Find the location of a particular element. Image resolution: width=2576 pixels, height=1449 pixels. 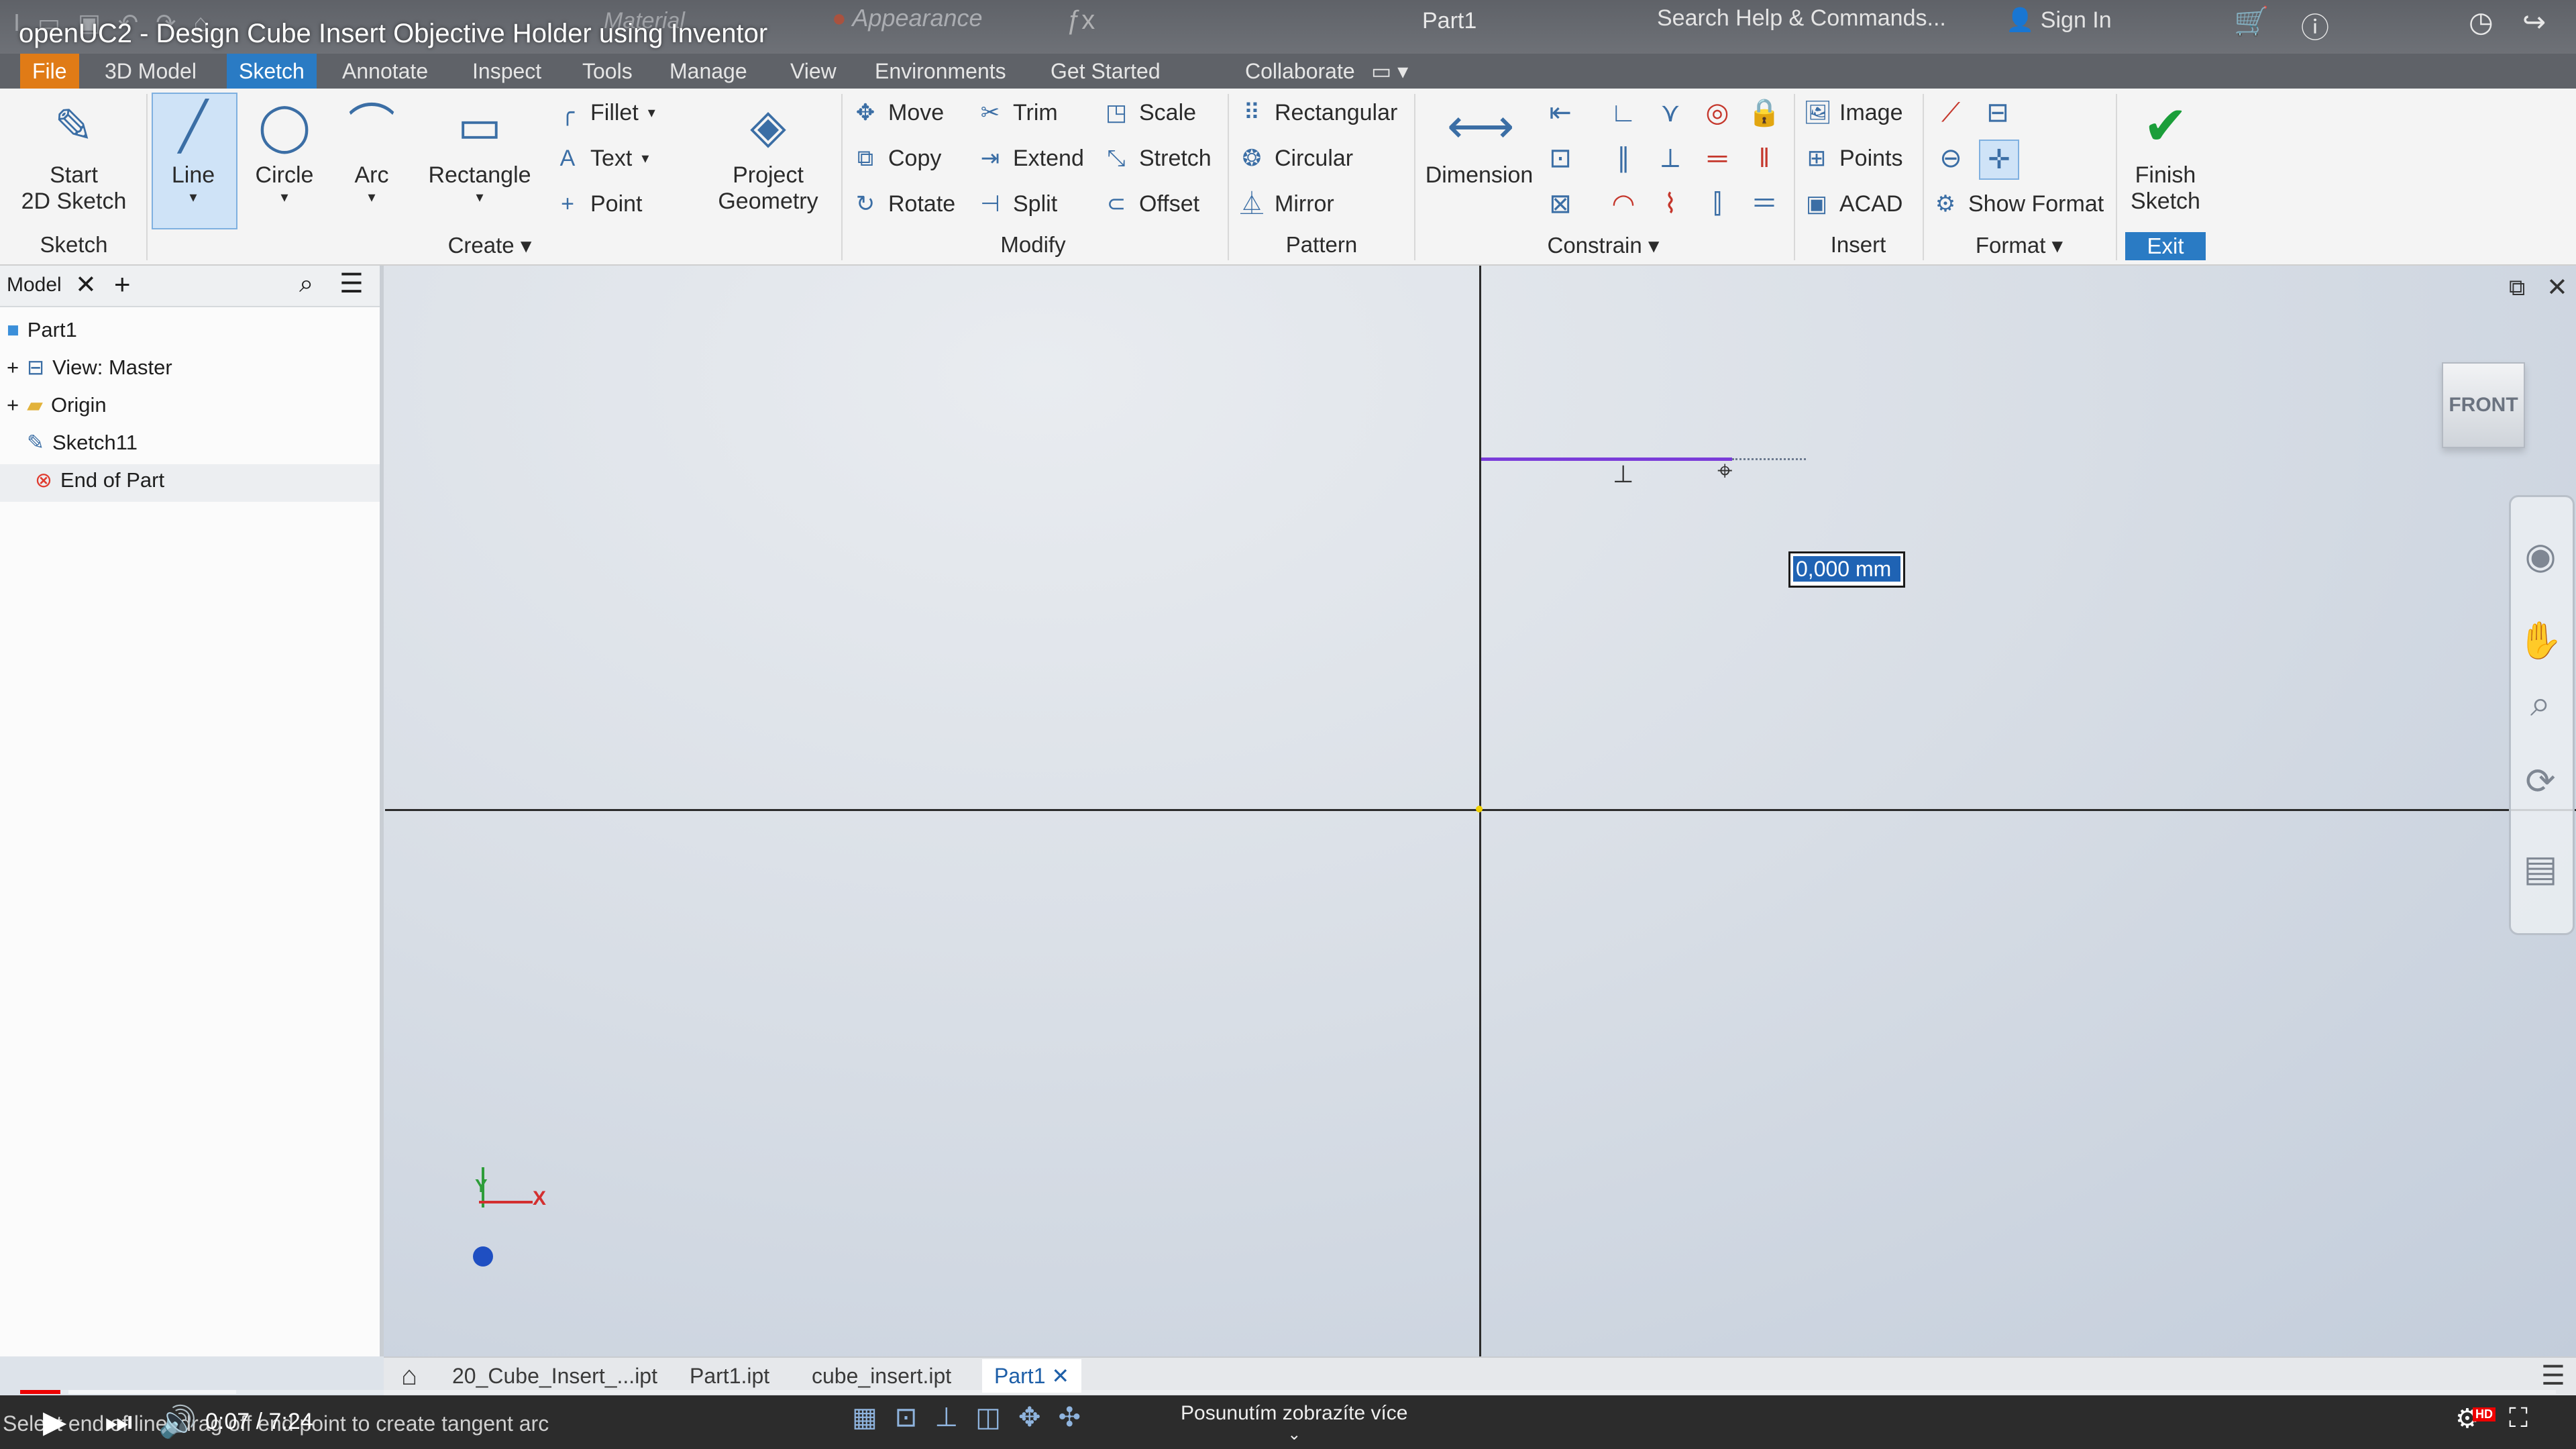

tabs-menu-icon: ☰ is located at coordinates (2552, 1376).